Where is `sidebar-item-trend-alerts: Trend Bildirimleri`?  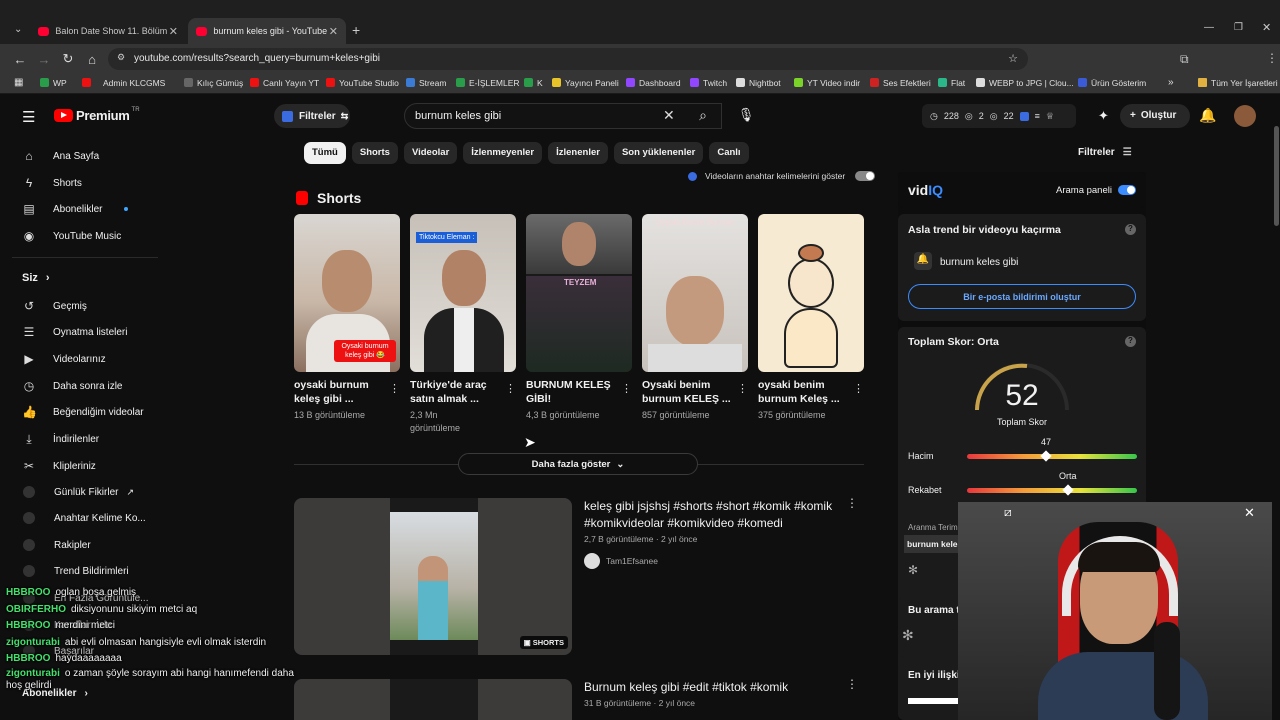
sidebar-item-trend-alerts: Trend Bildirimleri is located at coordinates (75, 571).